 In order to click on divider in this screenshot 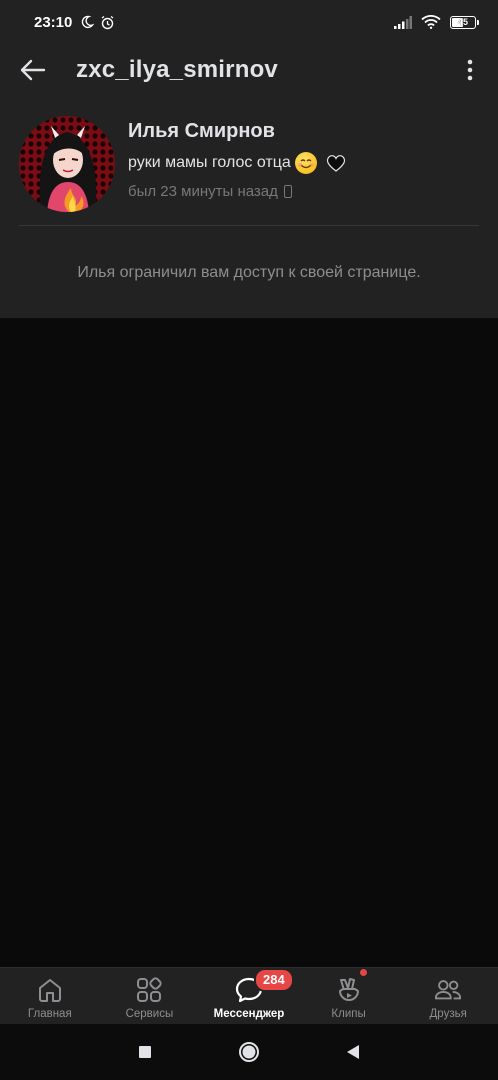, I will do `click(249, 225)`.